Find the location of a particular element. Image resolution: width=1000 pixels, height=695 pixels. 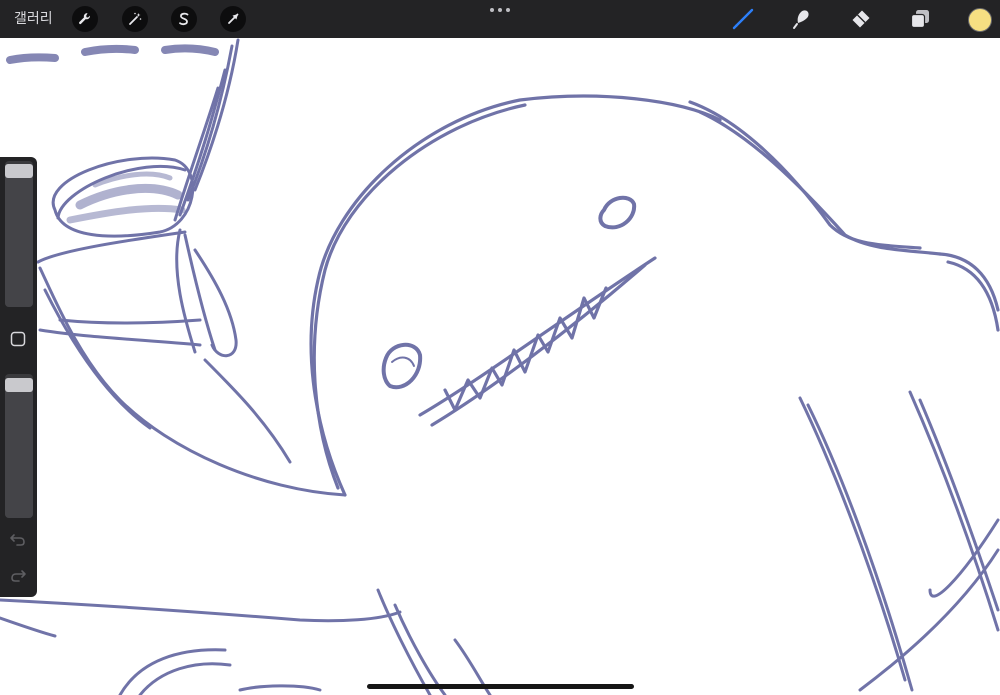

home-indicator is located at coordinates (500, 686).